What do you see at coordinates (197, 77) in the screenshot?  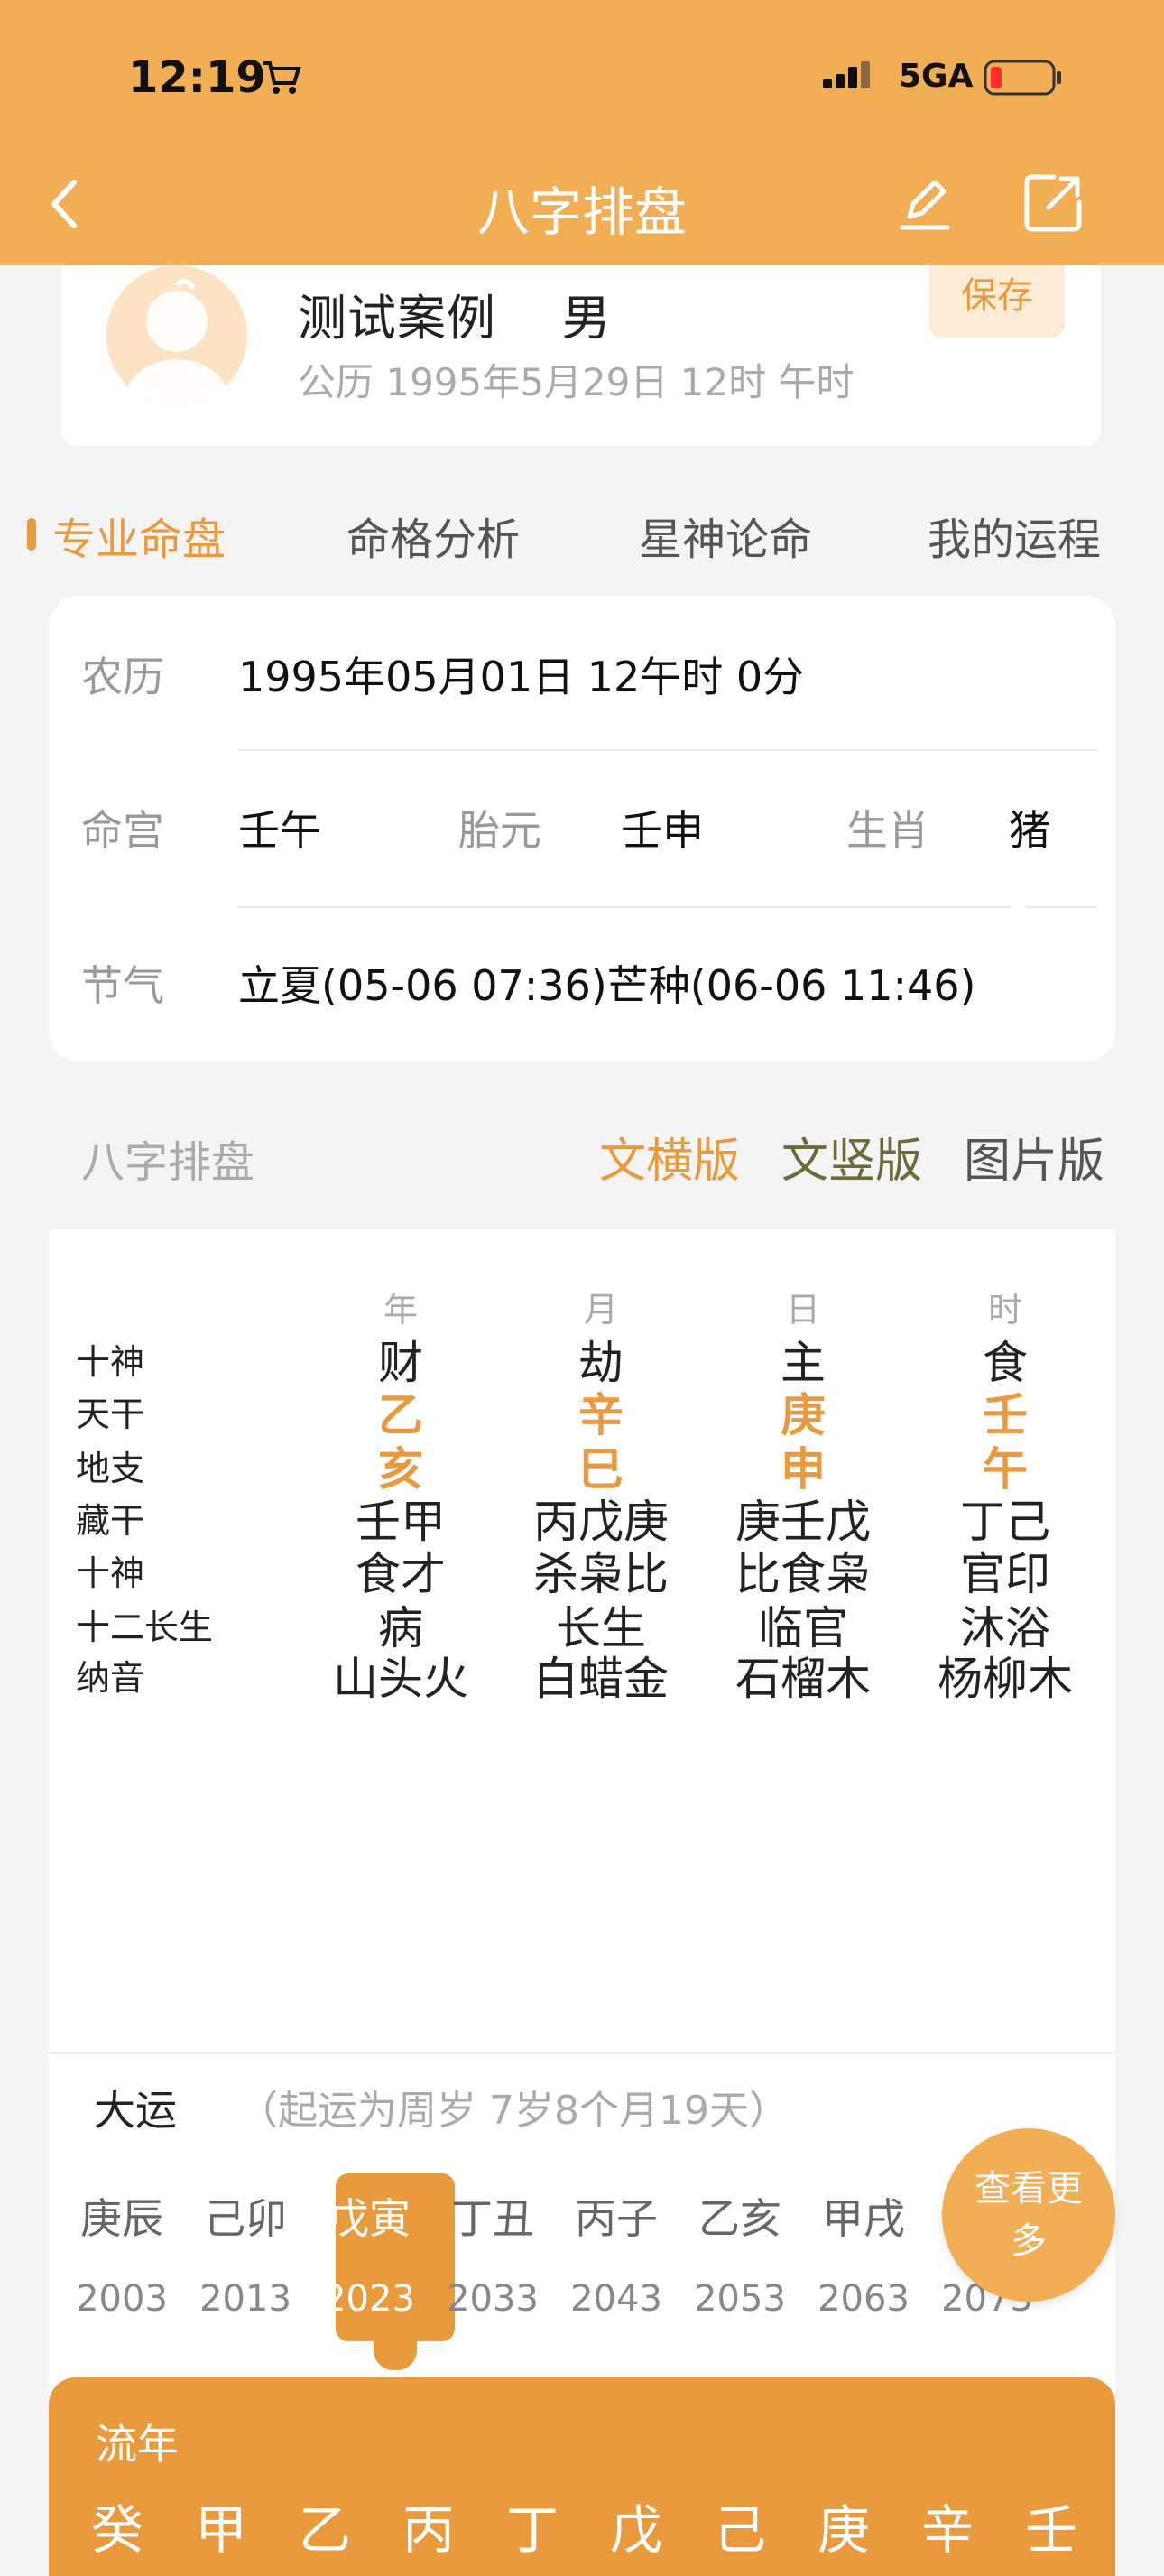 I see `status-time: 12:19` at bounding box center [197, 77].